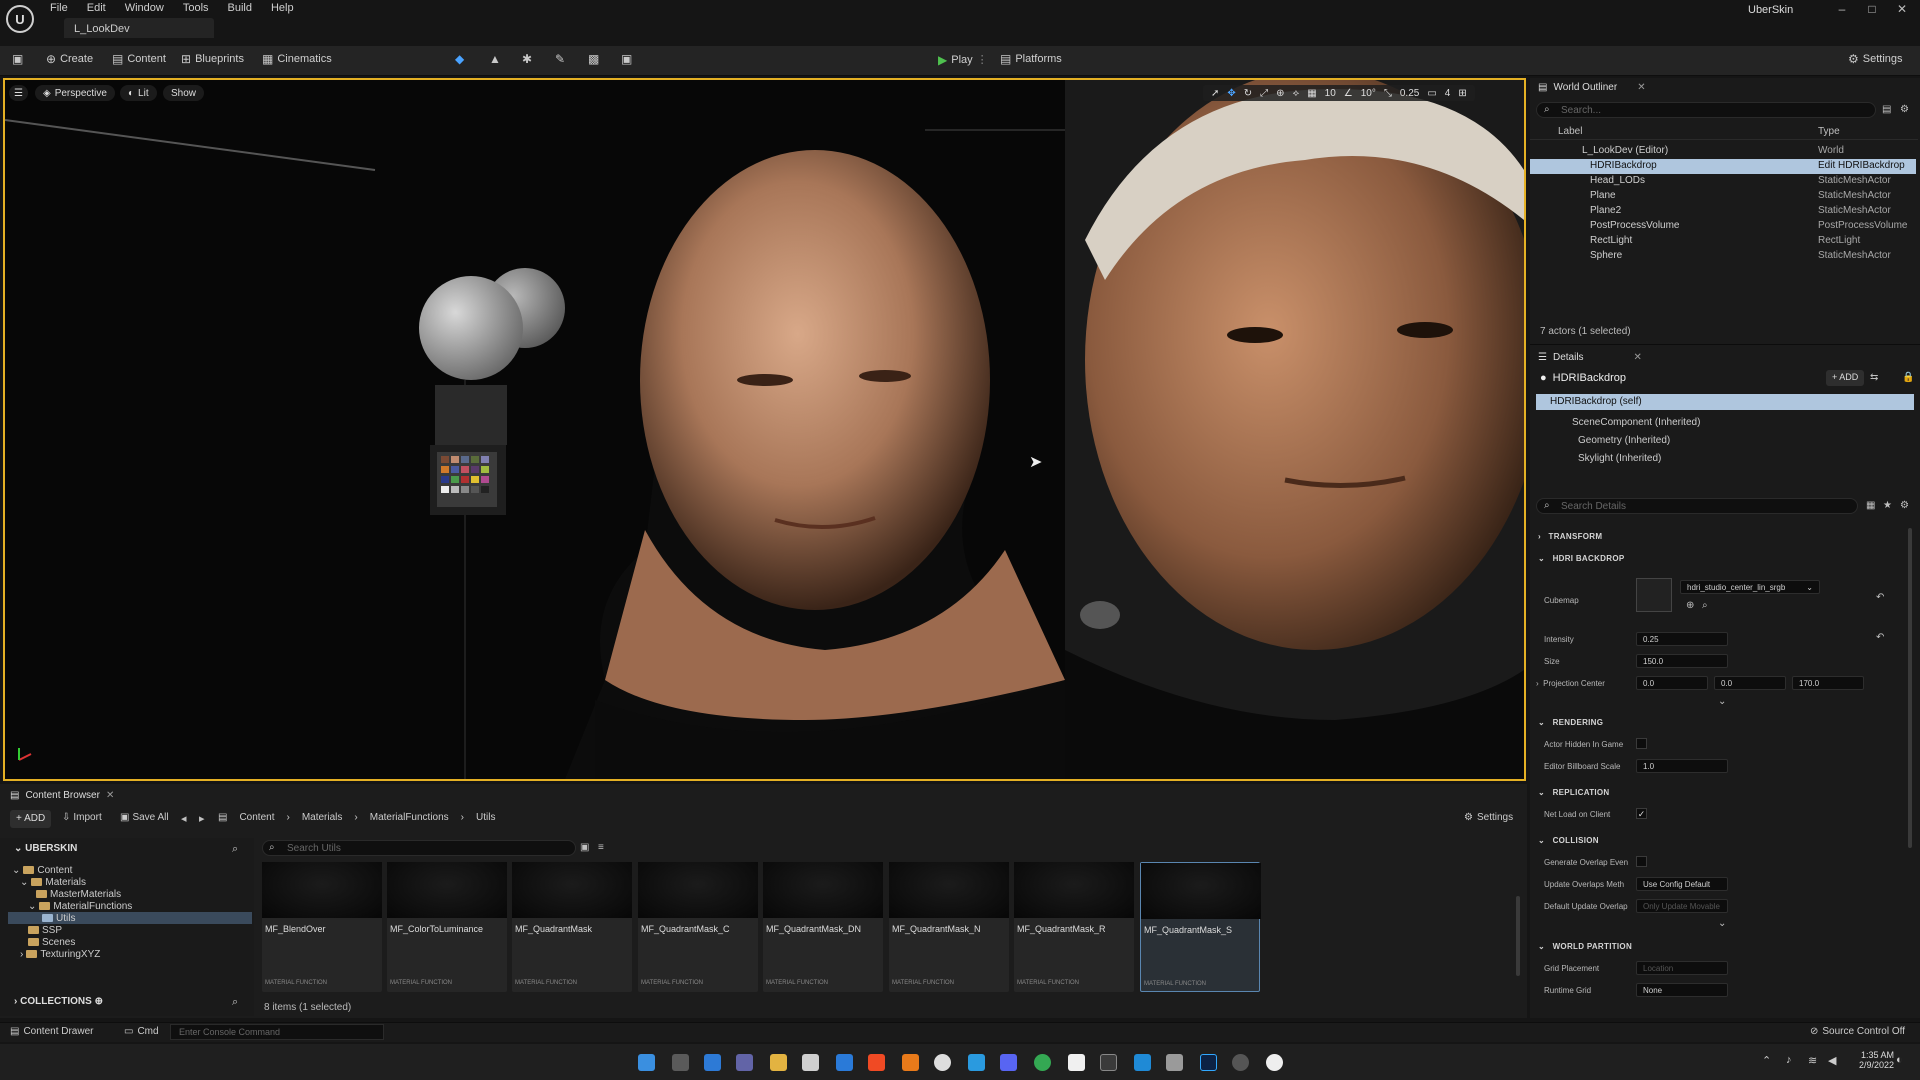 The image size is (1920, 1080). What do you see at coordinates (810, 1062) in the screenshot?
I see `store-icon` at bounding box center [810, 1062].